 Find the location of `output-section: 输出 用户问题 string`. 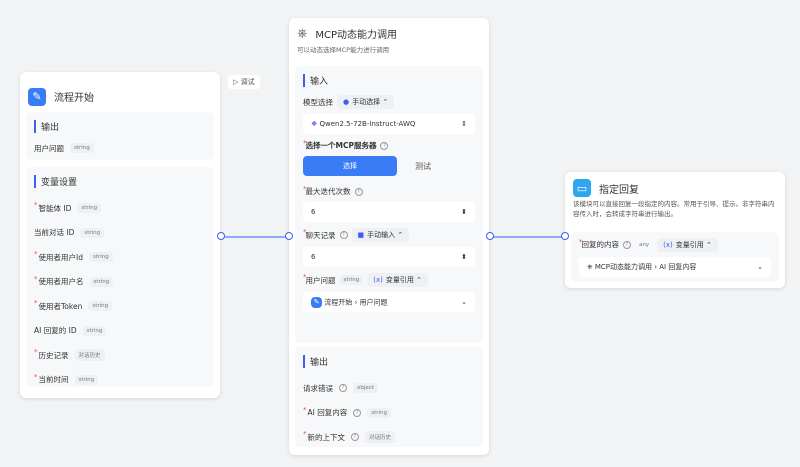

output-section: 输出 用户问题 string is located at coordinates (120, 136).